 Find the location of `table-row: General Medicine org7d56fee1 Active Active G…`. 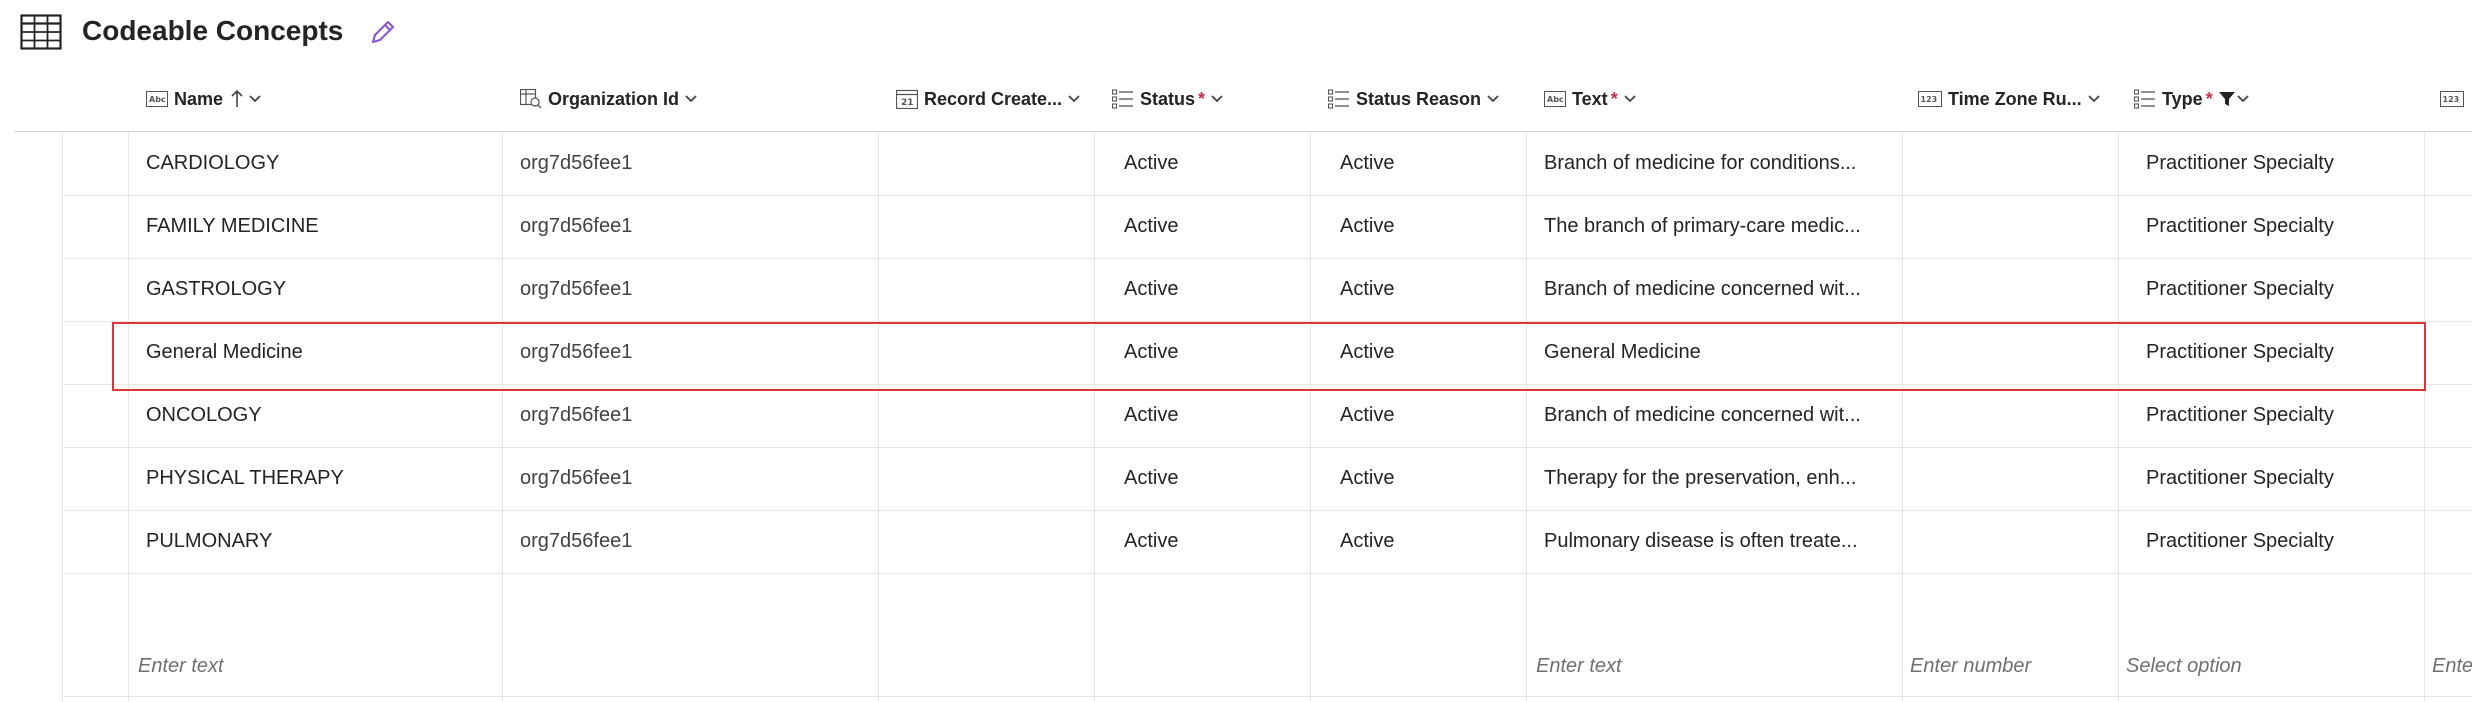

table-row: General Medicine org7d56fee1 Active Active G… is located at coordinates (1267, 352).